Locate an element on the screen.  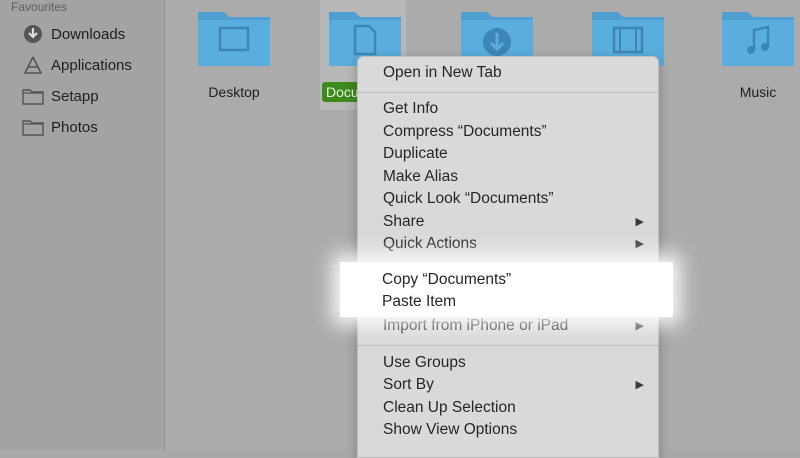
menu-item-paste-item: Paste Item is located at coordinates (521, 302).